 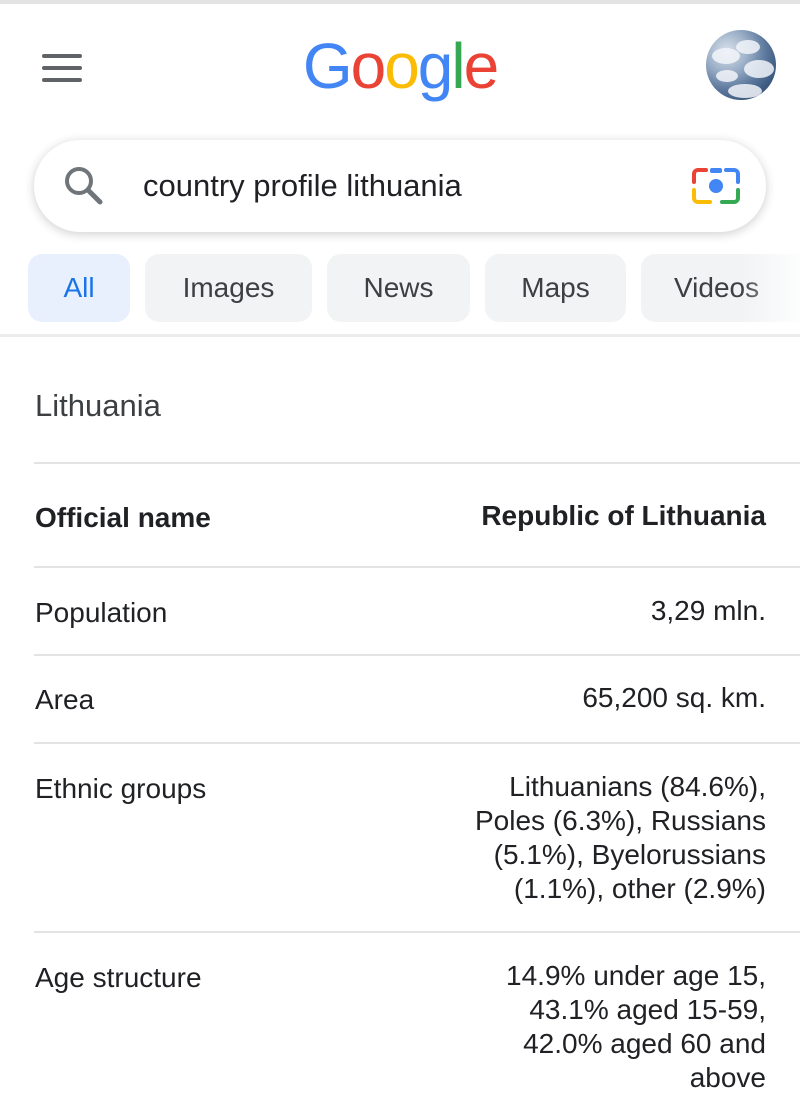 I want to click on tab-news: News, so click(x=398, y=288).